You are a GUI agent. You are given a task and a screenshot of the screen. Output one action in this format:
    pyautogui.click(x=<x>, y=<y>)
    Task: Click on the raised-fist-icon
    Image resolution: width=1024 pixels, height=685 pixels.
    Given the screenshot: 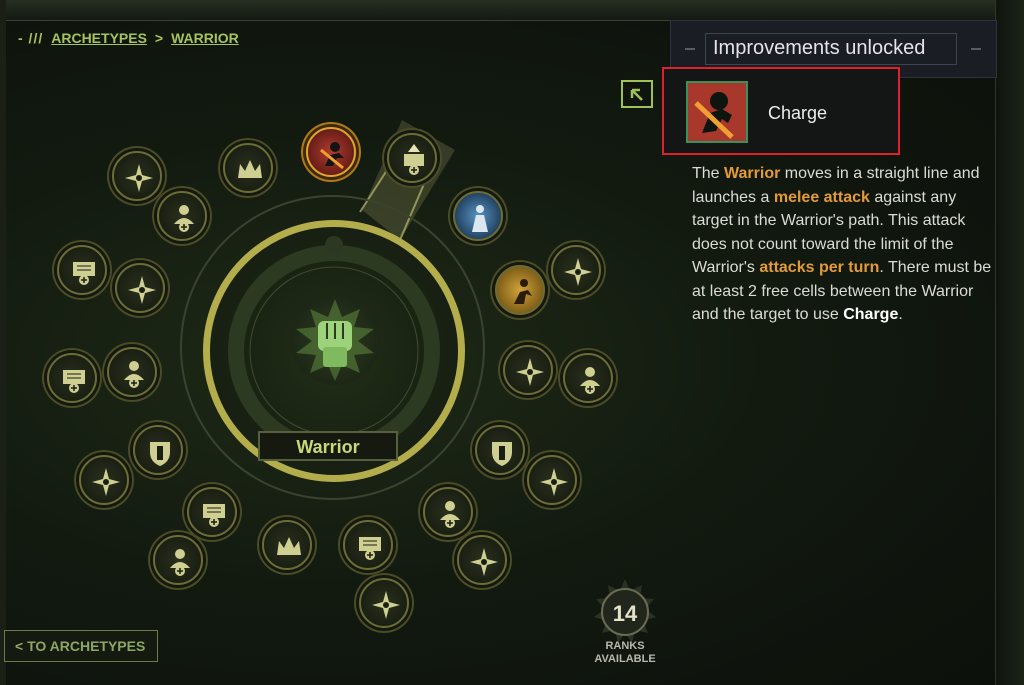 What is the action you would take?
    pyautogui.click(x=335, y=340)
    